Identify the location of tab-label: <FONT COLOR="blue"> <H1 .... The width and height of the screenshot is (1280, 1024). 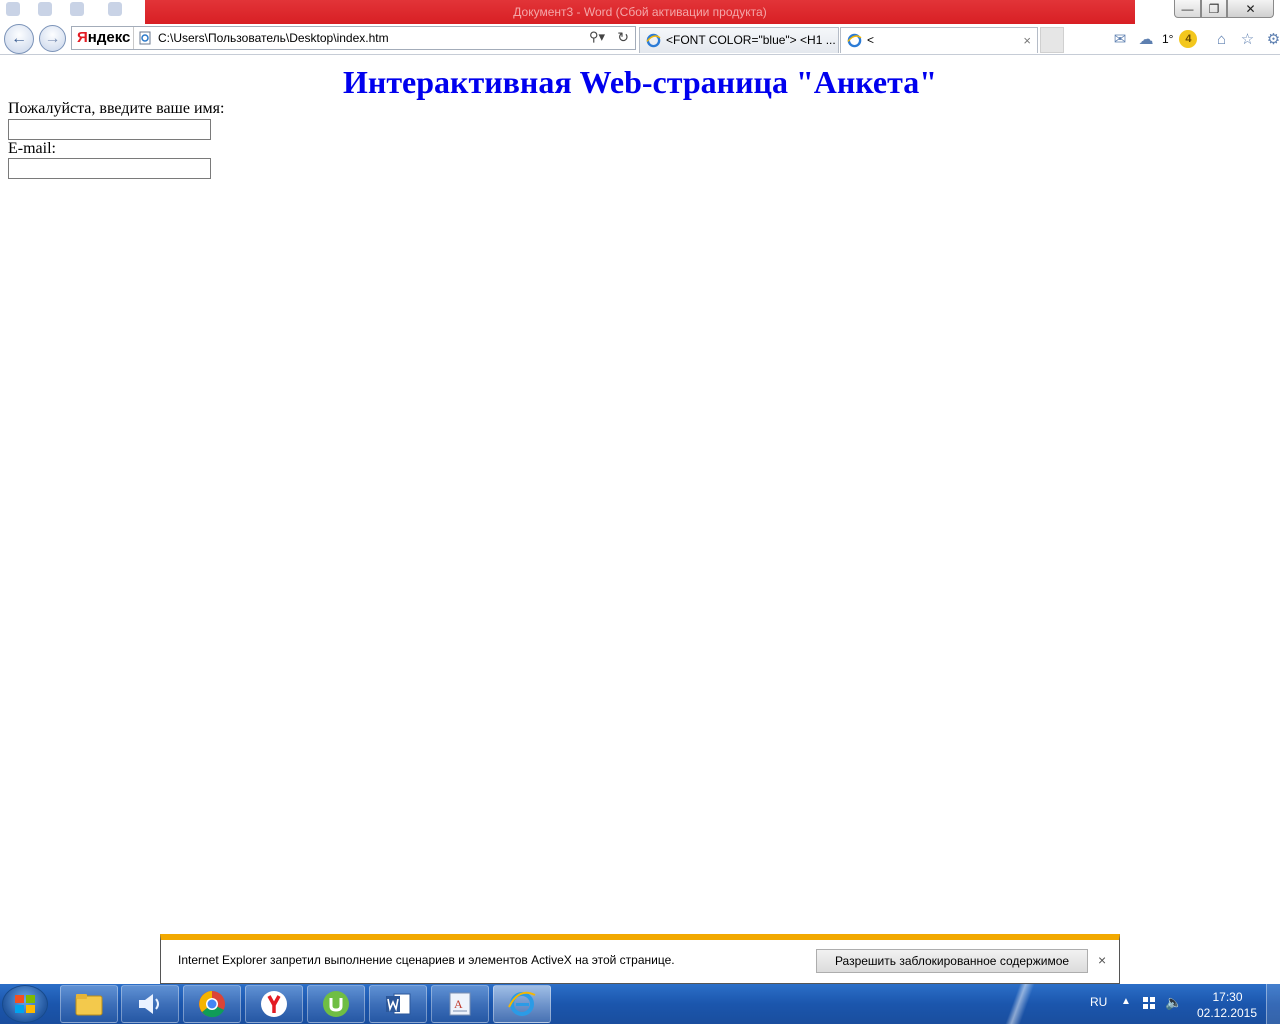
(751, 40).